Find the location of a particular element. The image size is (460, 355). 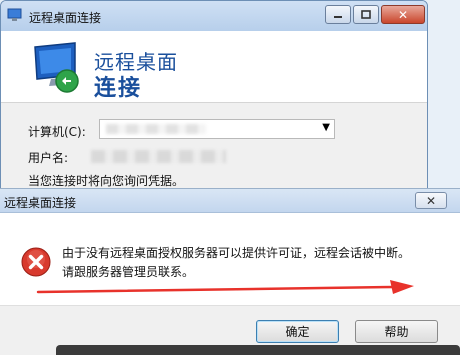

dialog-title: 远程桌面连接 is located at coordinates (40, 203).